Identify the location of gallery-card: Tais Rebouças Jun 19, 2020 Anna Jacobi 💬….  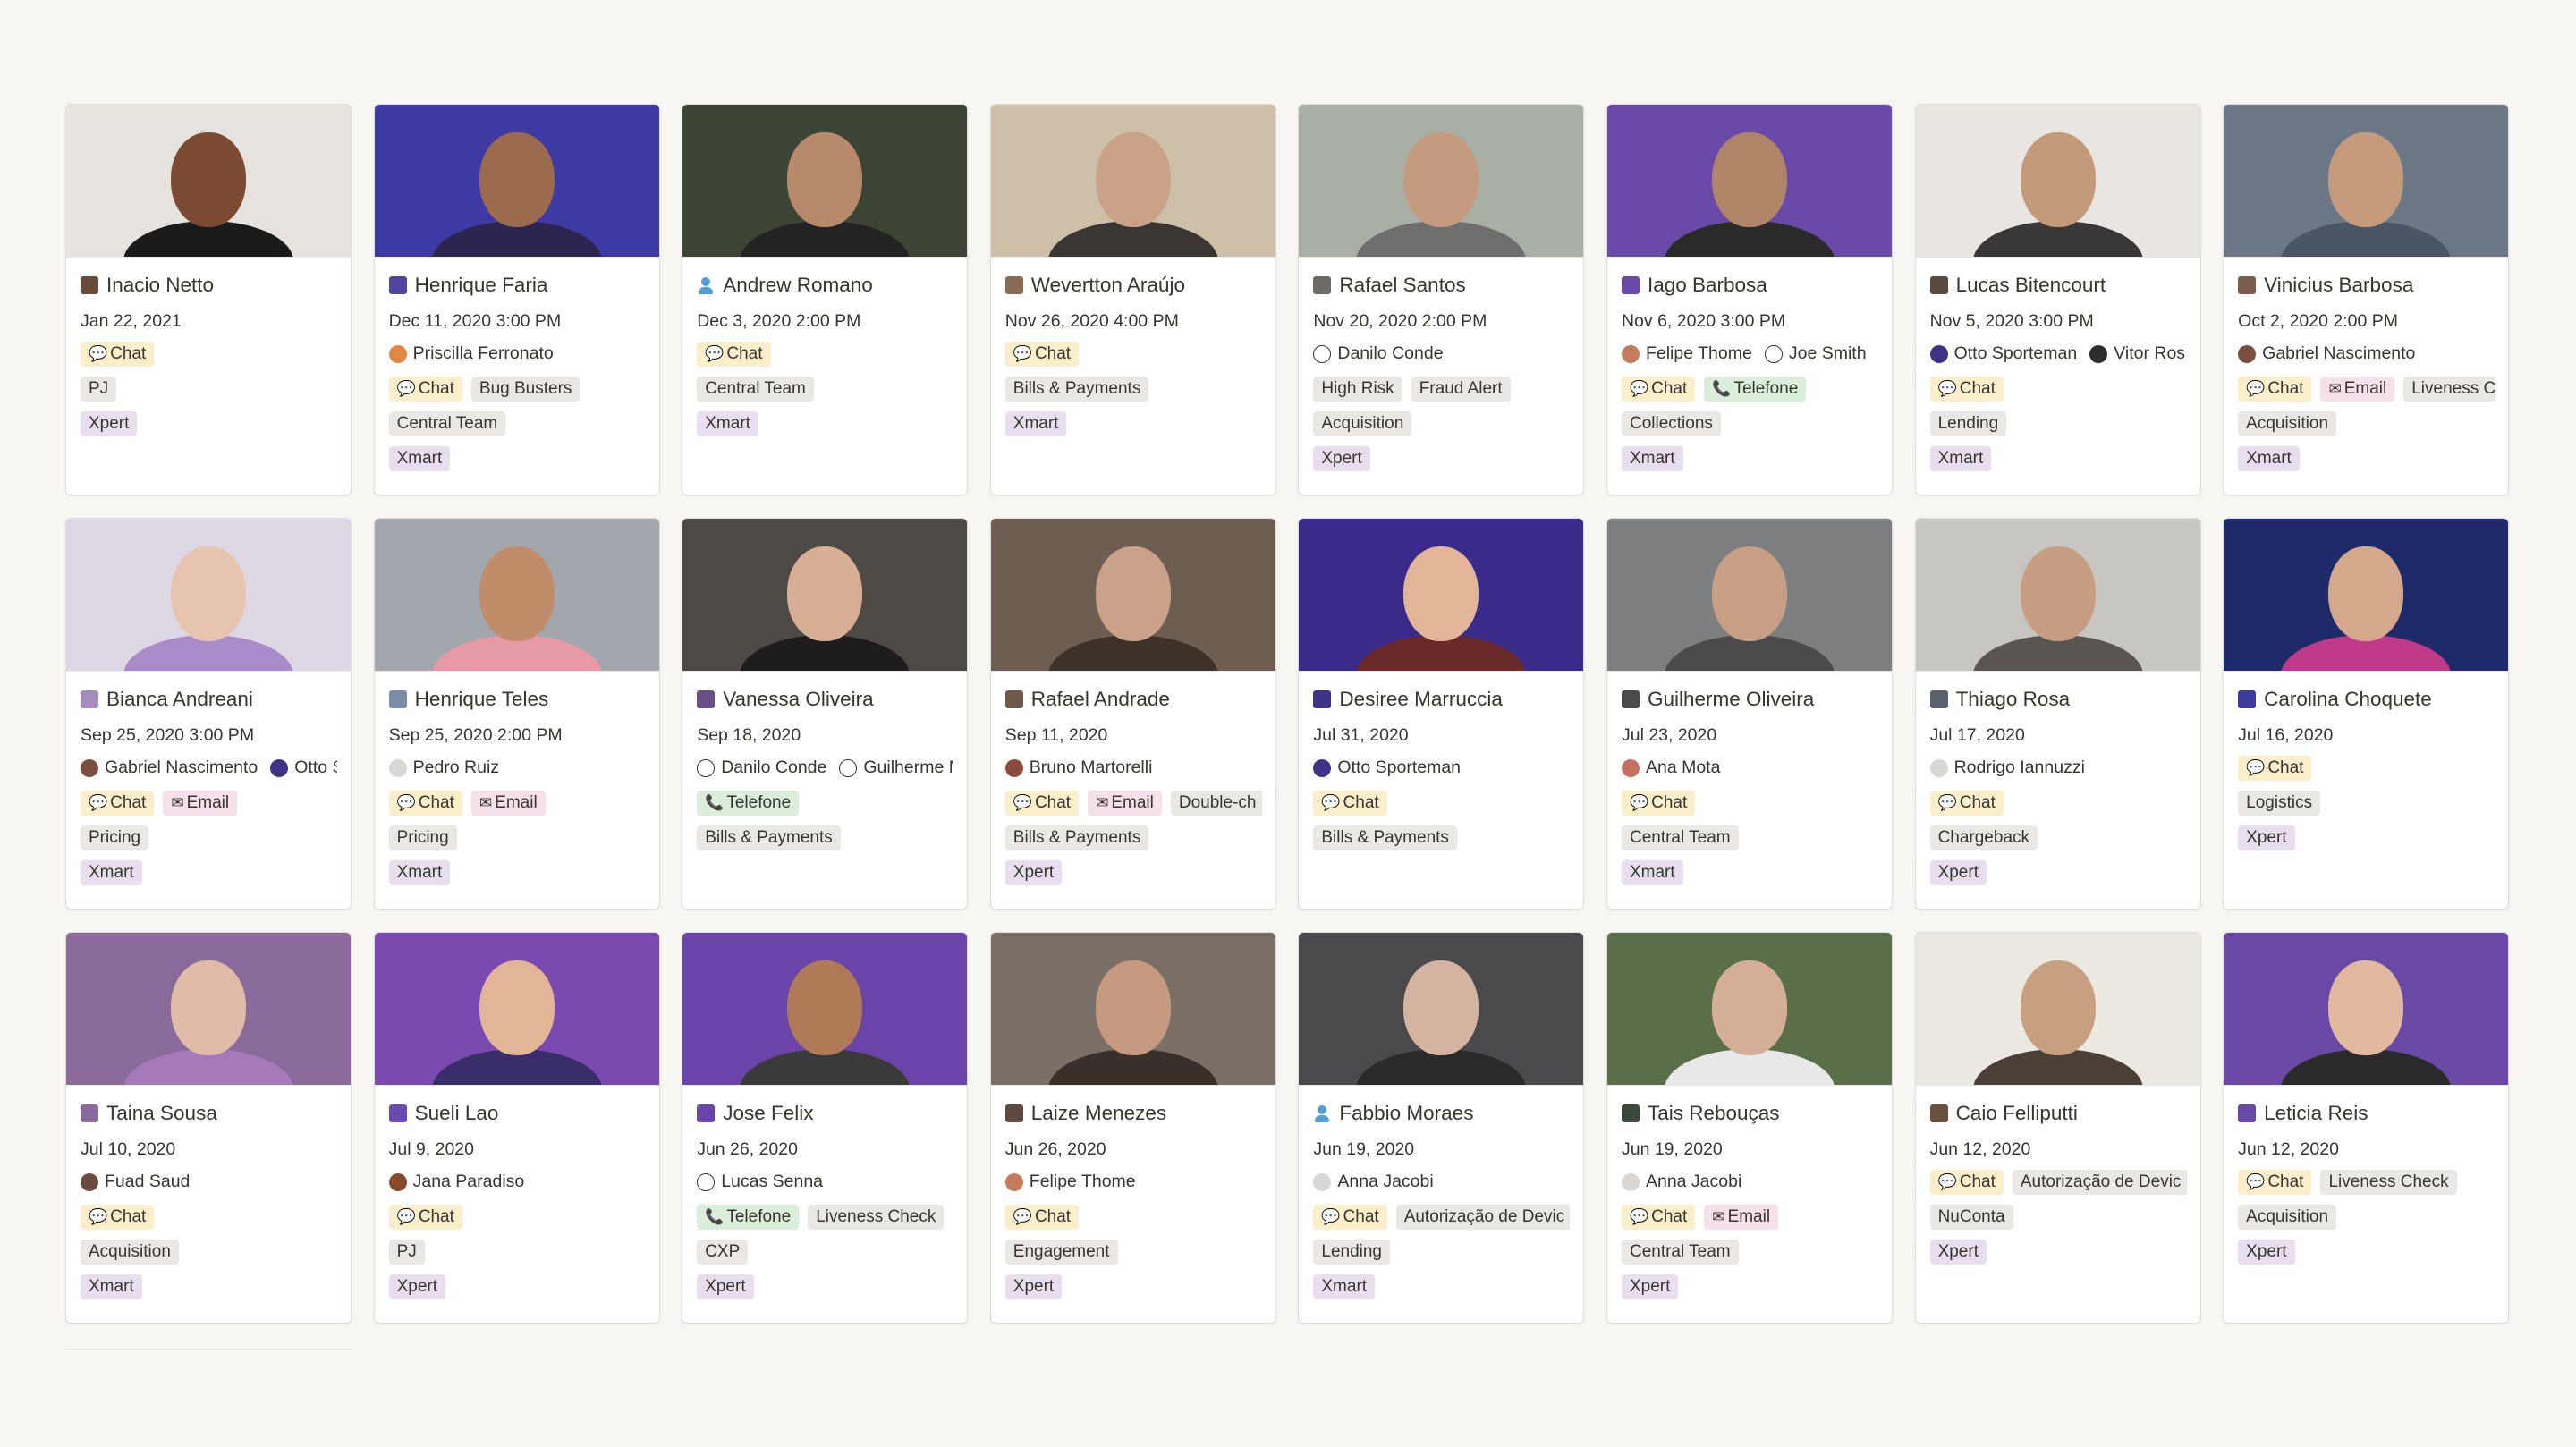
(1749, 1128).